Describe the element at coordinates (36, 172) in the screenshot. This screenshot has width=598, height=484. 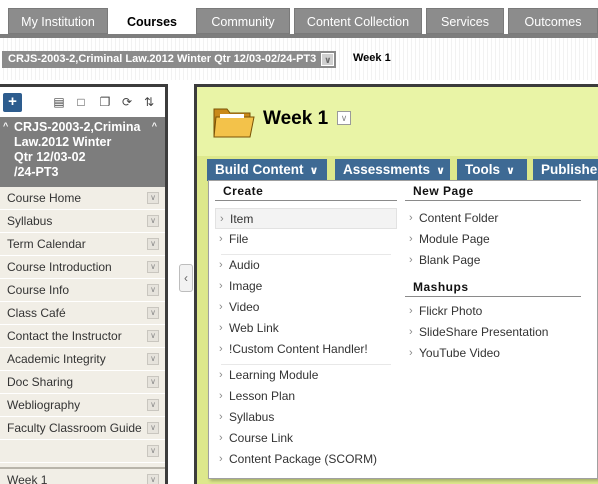
I see `course-title-line: /24-PT3` at that location.